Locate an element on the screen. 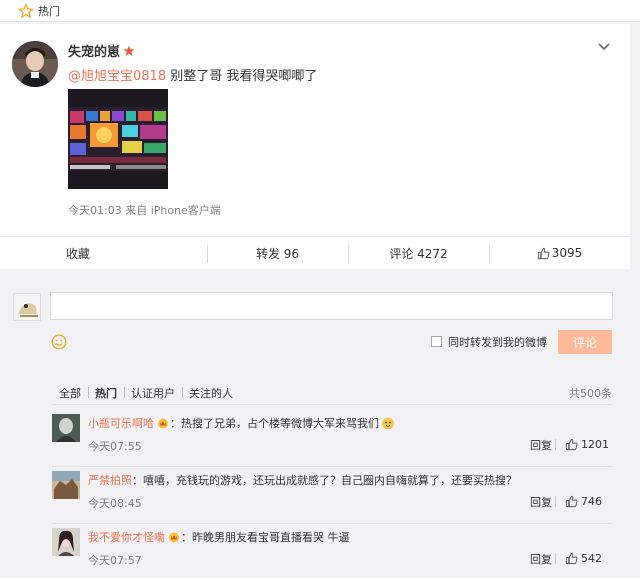  comment-author: 小瓶可乐啊哈 is located at coordinates (121, 423).